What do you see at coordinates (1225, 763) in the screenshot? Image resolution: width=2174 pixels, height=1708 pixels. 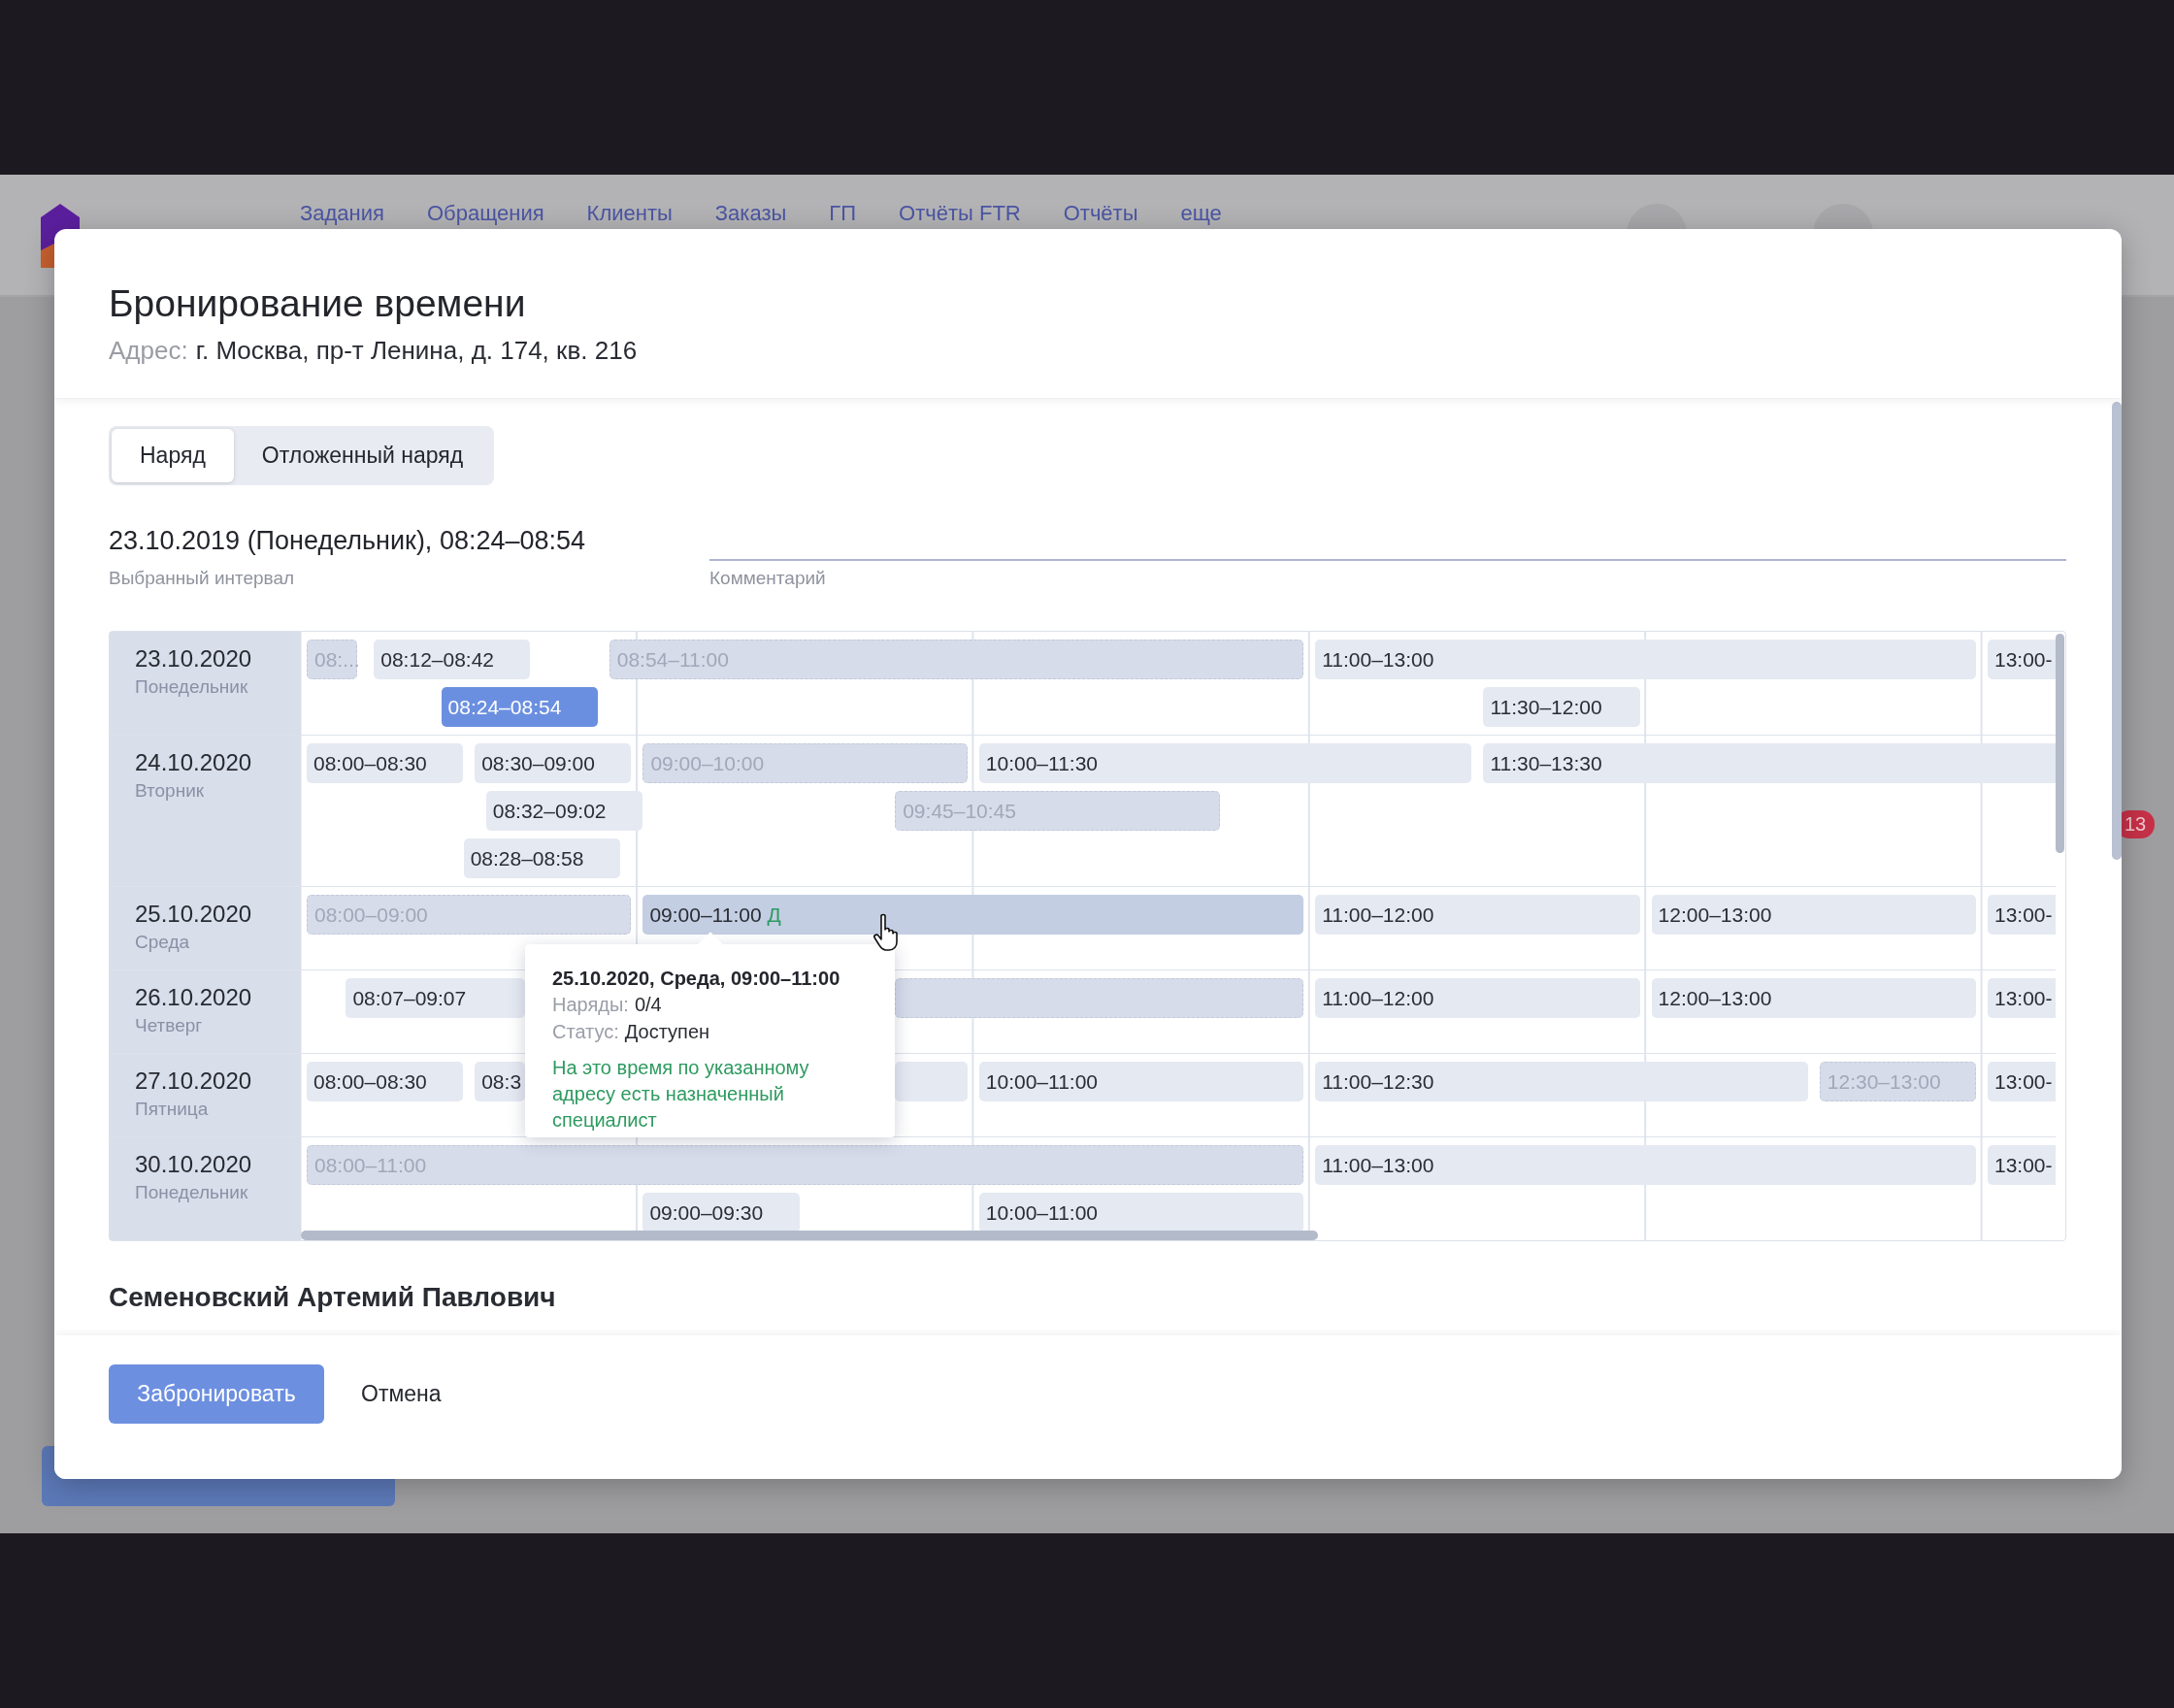 I see `time-slot: 10:00–11:30` at bounding box center [1225, 763].